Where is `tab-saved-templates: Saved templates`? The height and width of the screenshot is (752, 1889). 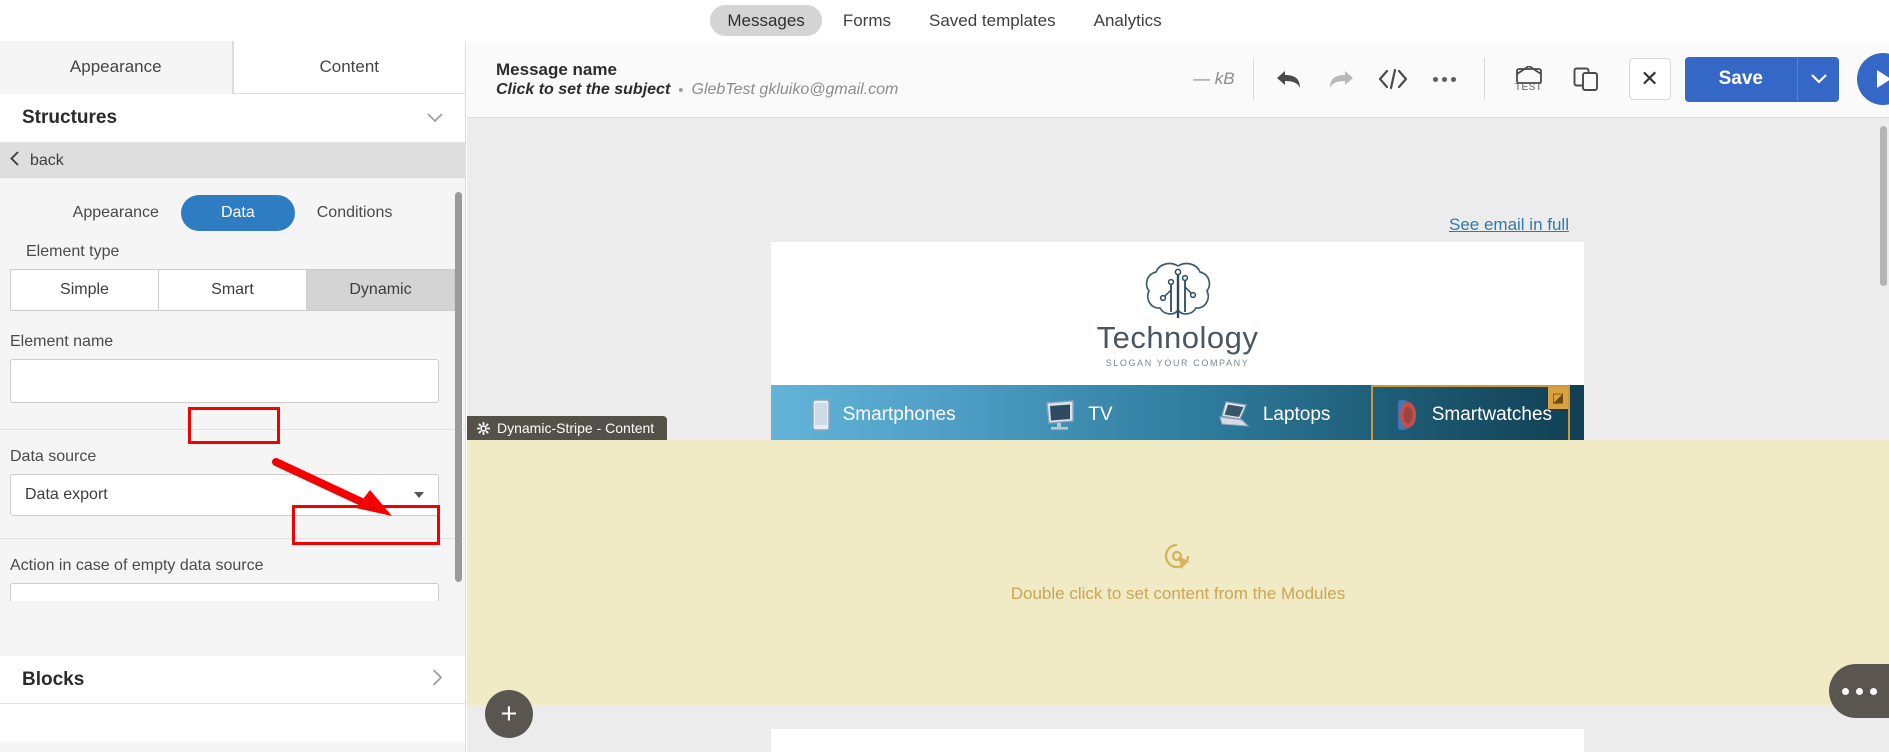 tab-saved-templates: Saved templates is located at coordinates (992, 20).